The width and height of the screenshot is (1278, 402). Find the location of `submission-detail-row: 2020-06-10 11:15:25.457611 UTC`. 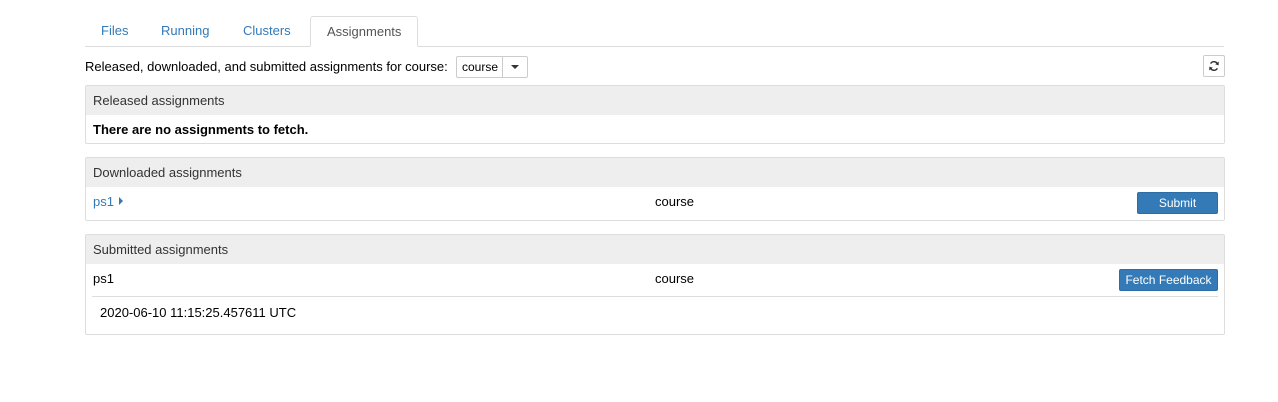

submission-detail-row: 2020-06-10 11:15:25.457611 UTC is located at coordinates (655, 313).